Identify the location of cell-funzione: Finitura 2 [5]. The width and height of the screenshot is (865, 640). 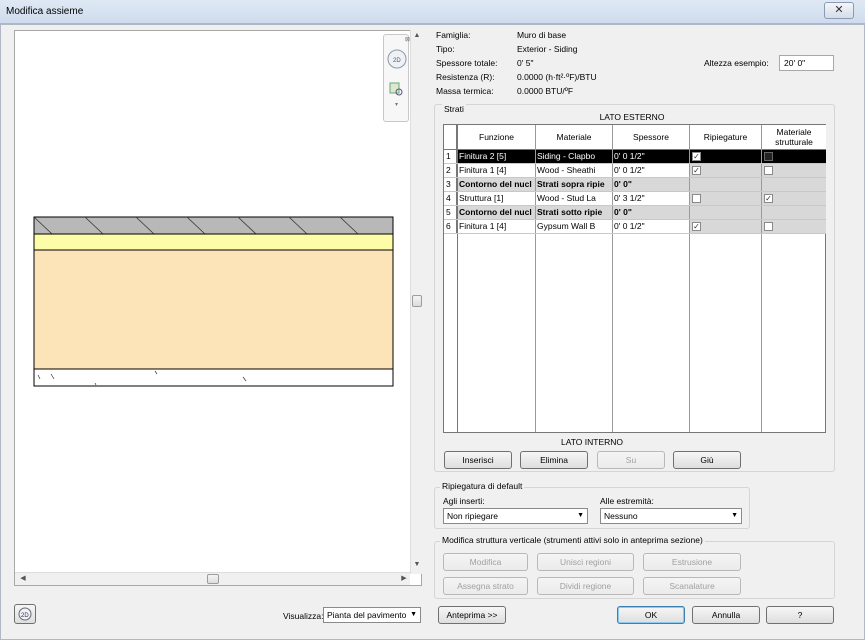
(496, 156).